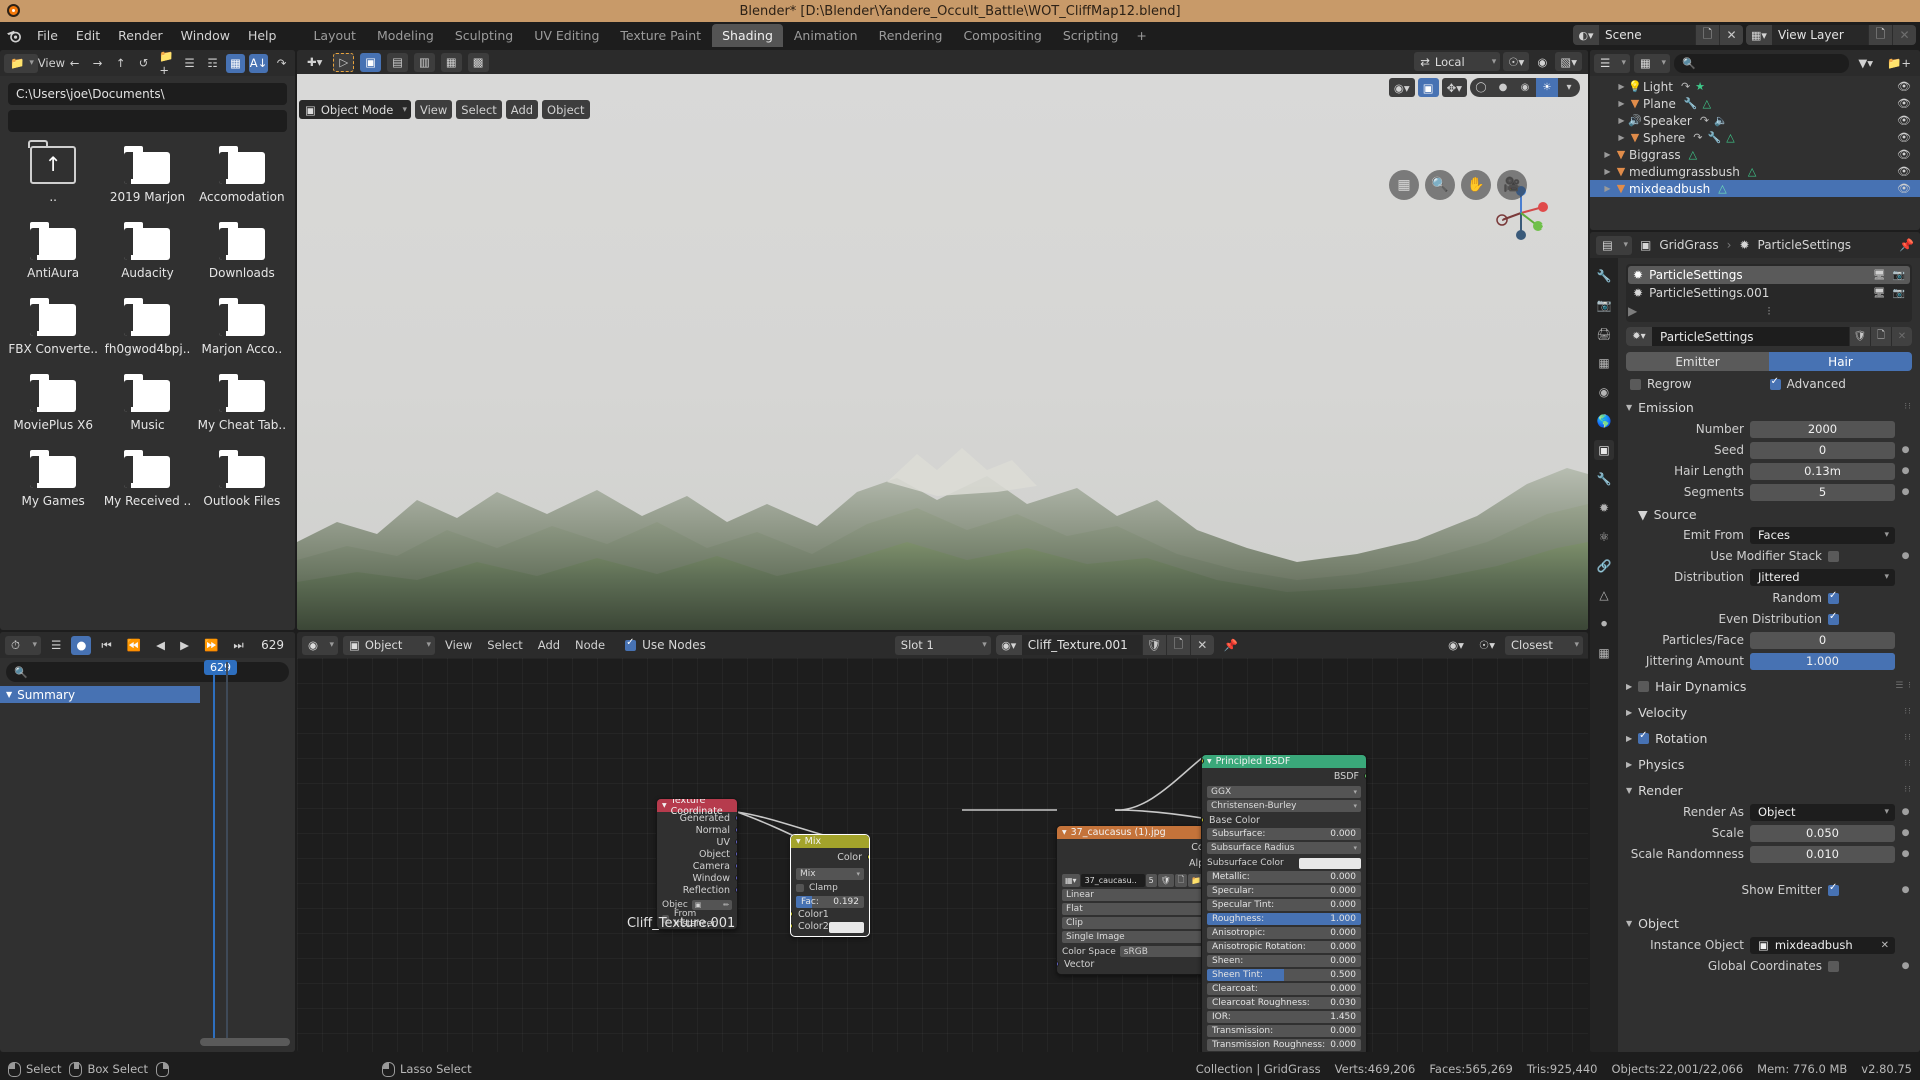 The image size is (1920, 1080). I want to click on file-item-2019-marjon: 2019 Marjon, so click(147, 175).